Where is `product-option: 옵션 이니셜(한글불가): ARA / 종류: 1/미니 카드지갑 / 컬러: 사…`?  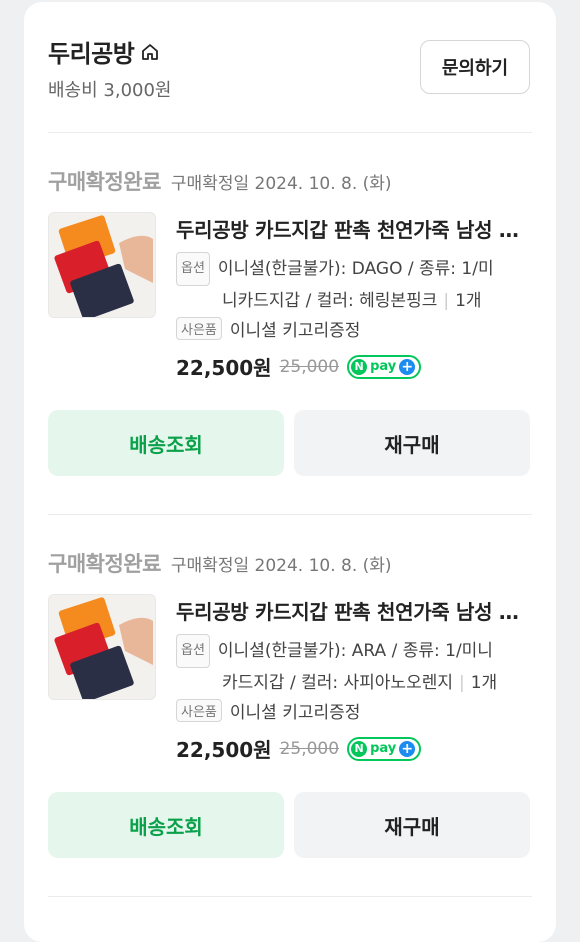
product-option: 옵션 이니셜(한글불가): ARA / 종류: 1/미니 카드지갑 / 컬러: 사… is located at coordinates (356, 666).